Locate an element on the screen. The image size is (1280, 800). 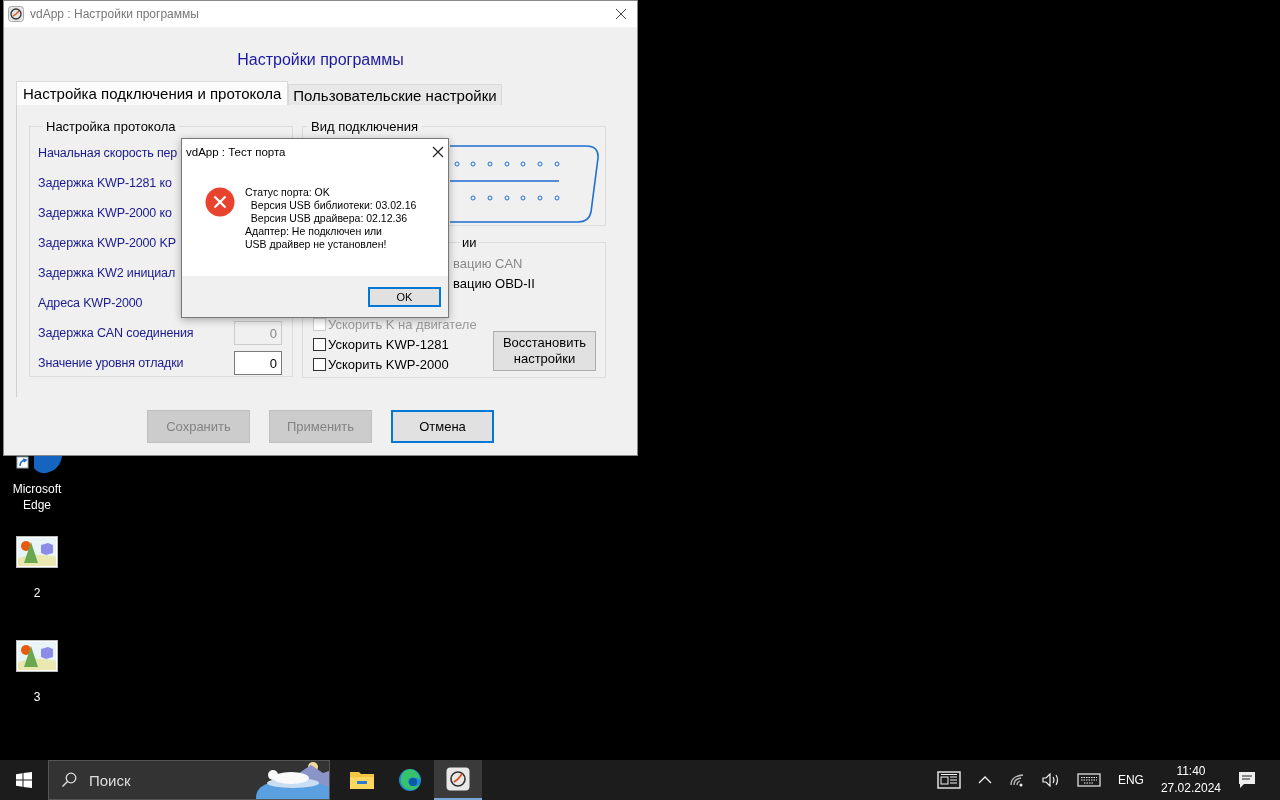
windows-start-icon is located at coordinates (24, 780).